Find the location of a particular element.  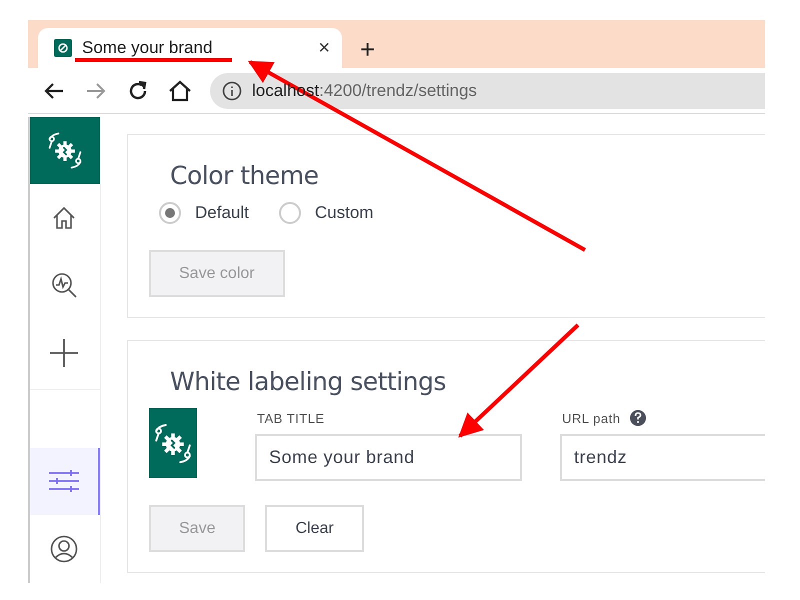

info-icon is located at coordinates (232, 90).